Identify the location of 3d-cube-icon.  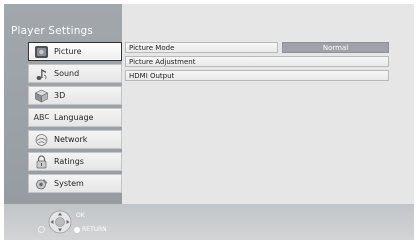
(41, 95).